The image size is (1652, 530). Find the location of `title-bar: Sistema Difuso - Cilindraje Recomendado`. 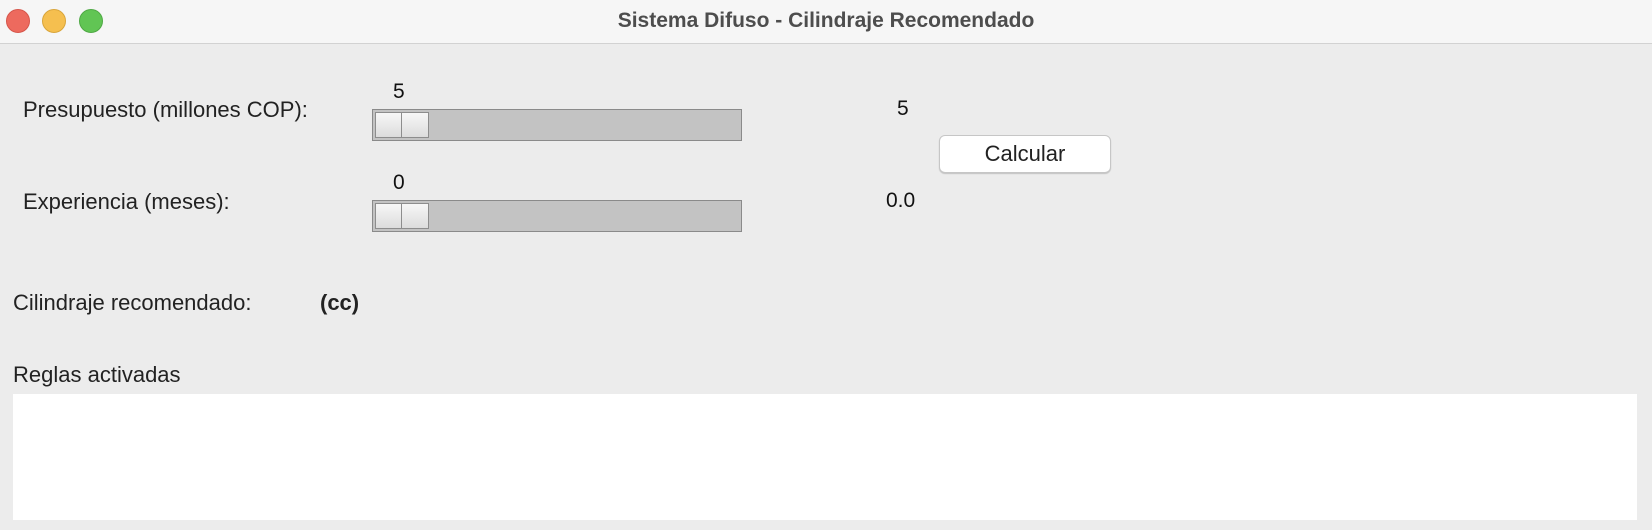

title-bar: Sistema Difuso - Cilindraje Recomendado is located at coordinates (826, 22).